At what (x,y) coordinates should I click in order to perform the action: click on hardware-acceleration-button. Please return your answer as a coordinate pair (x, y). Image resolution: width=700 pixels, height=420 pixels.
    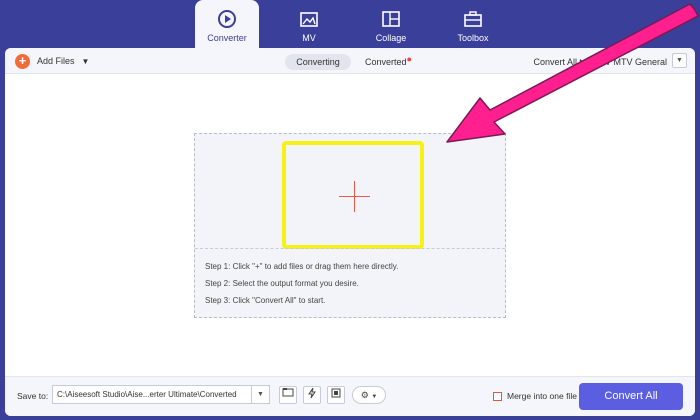
    Looking at the image, I should click on (312, 395).